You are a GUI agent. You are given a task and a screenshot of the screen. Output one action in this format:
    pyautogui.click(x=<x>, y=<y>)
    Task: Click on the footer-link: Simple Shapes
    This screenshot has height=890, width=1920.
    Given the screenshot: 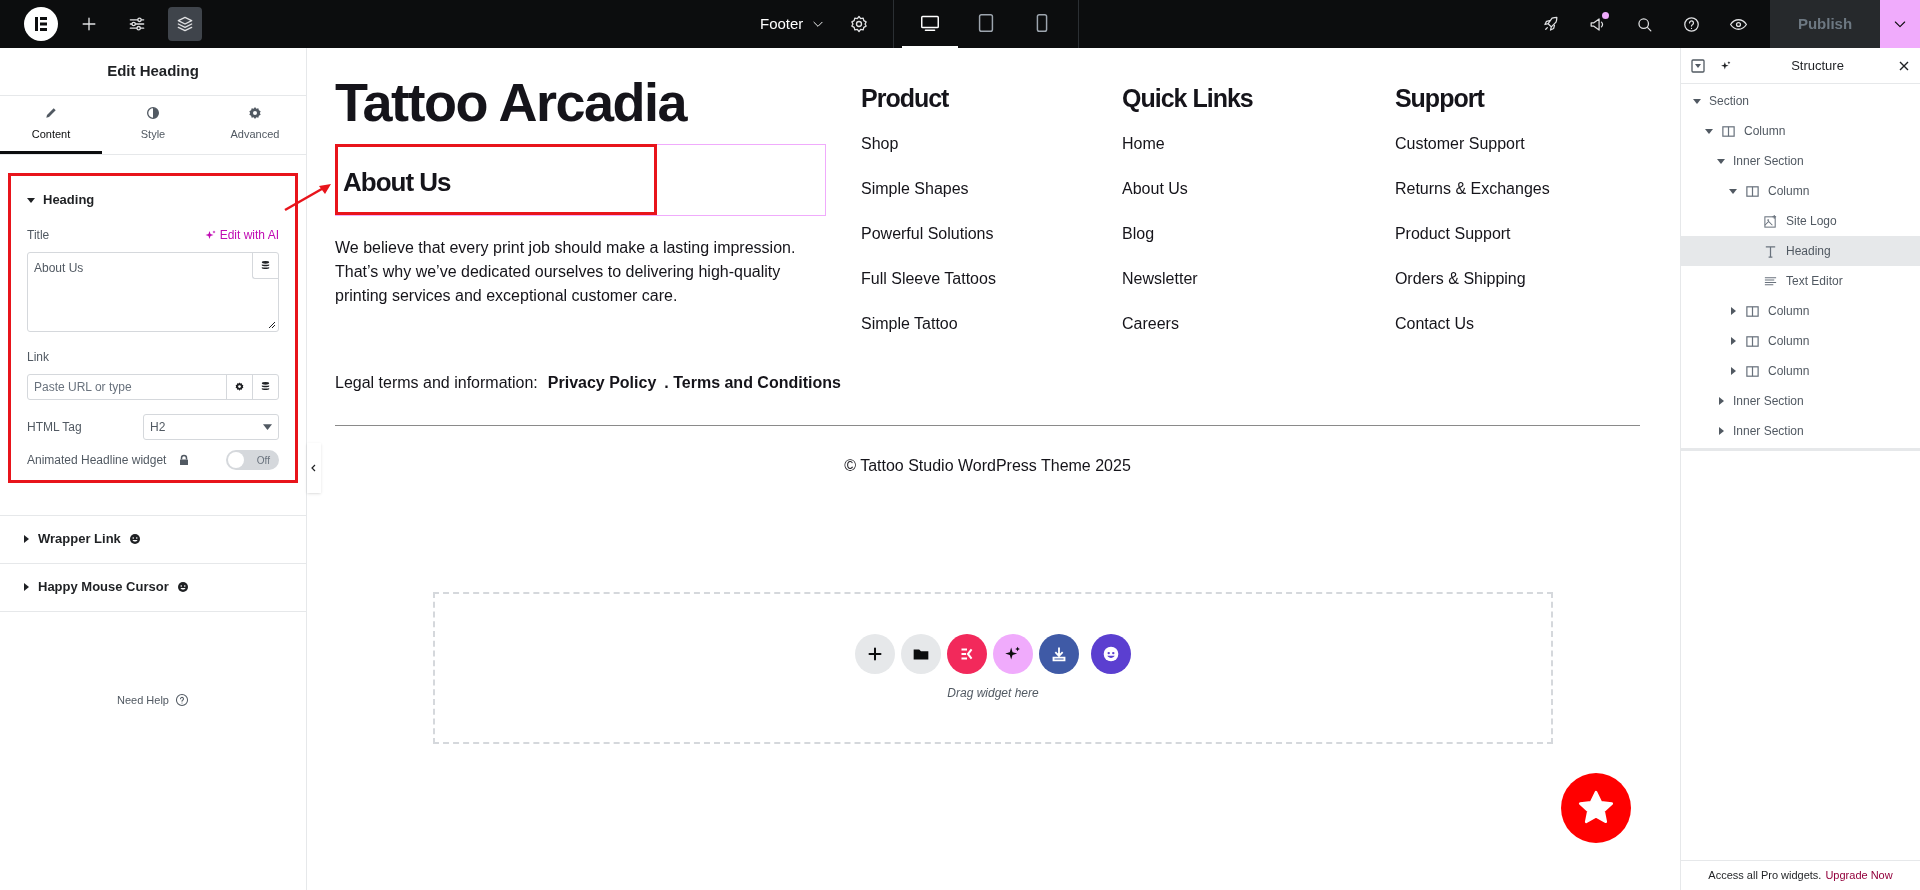 What is the action you would take?
    pyautogui.click(x=992, y=188)
    